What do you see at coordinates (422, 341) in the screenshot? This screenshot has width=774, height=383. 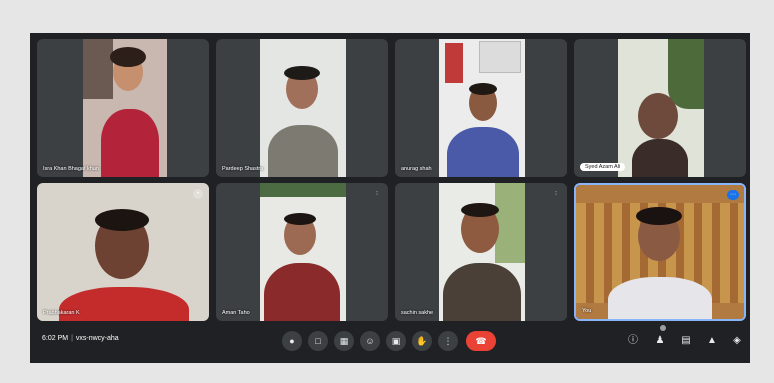 I see `raise-hand-icon: ✋` at bounding box center [422, 341].